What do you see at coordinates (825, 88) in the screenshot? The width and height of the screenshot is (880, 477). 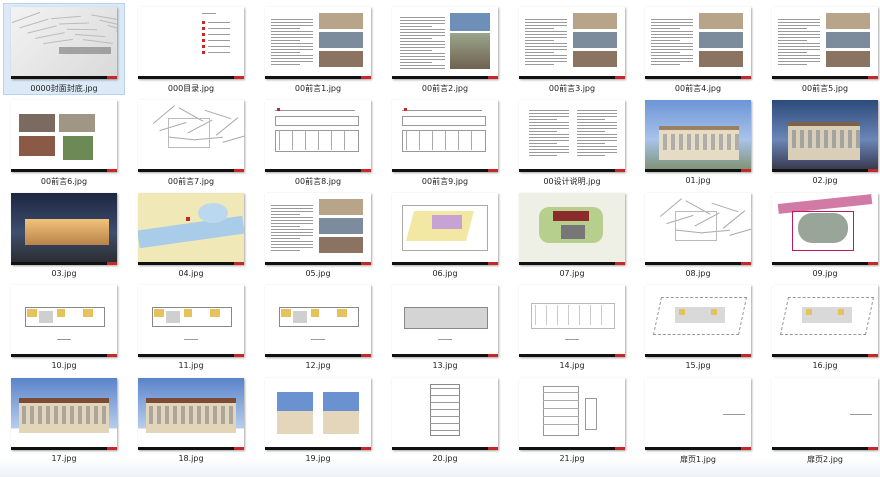 I see `file-name-label: 00前言5.jpg` at bounding box center [825, 88].